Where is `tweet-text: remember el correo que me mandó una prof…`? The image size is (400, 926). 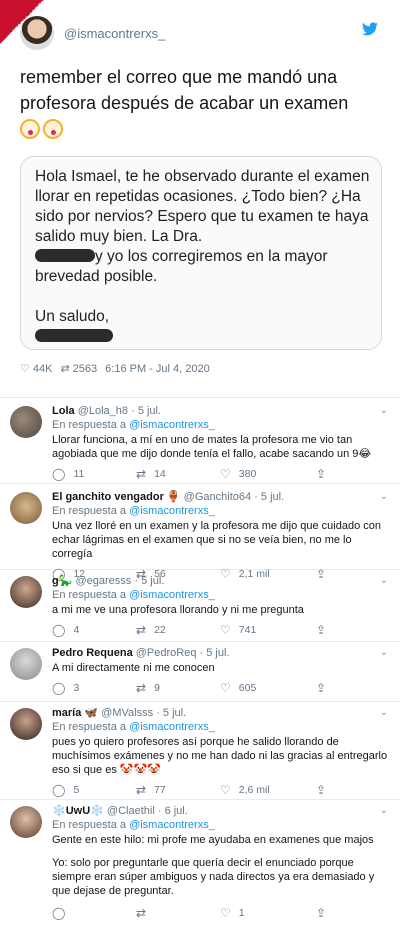
tweet-text: remember el correo que me mandó una prof… is located at coordinates (203, 103).